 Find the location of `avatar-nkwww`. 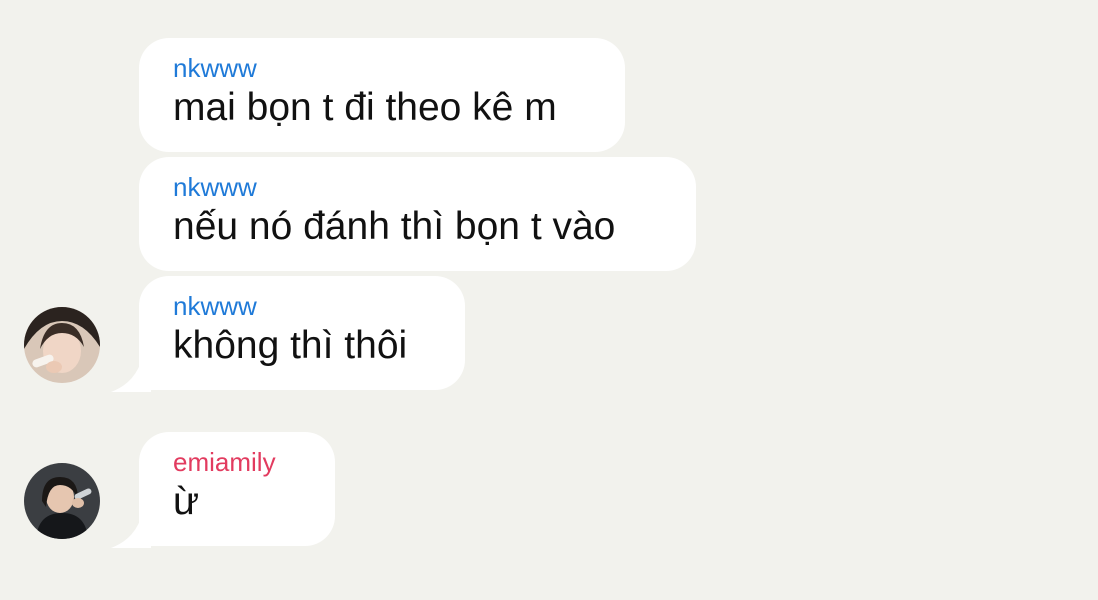

avatar-nkwww is located at coordinates (62, 345).